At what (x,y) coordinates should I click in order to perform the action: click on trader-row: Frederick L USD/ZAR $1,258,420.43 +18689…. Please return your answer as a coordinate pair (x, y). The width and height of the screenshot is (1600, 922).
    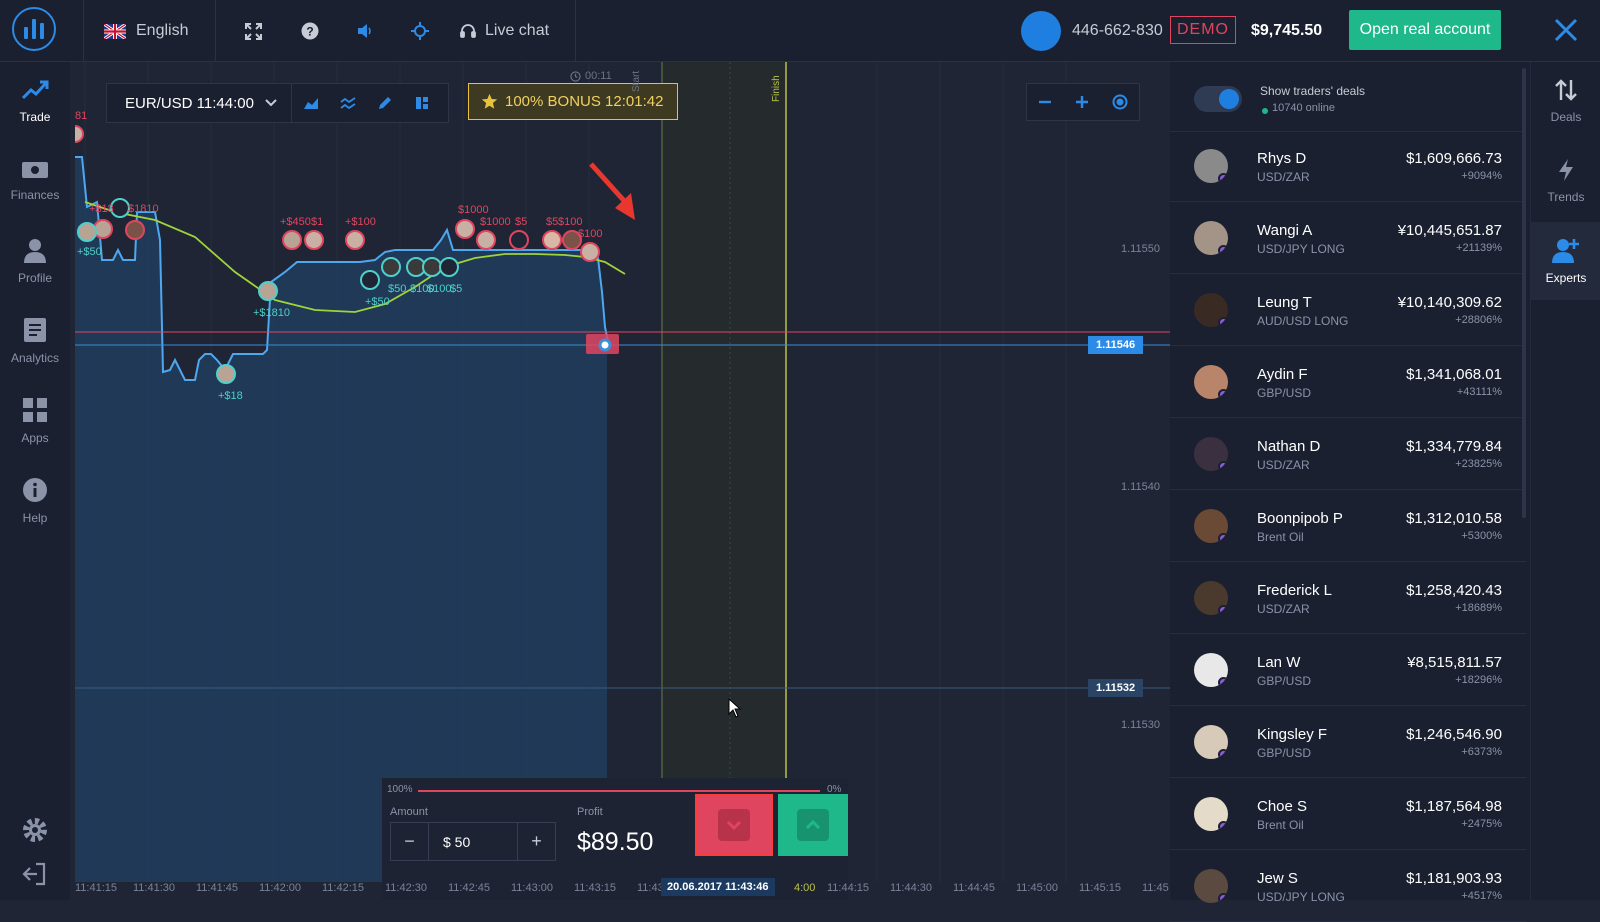
    Looking at the image, I should click on (1348, 599).